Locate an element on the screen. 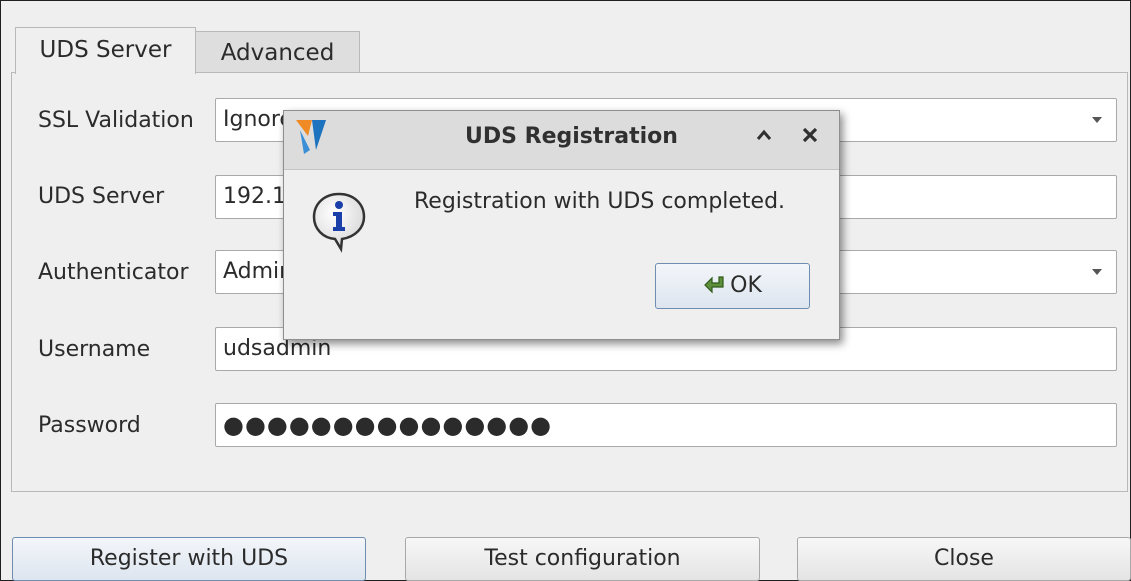  uds-server-label: UDS Server is located at coordinates (101, 196).